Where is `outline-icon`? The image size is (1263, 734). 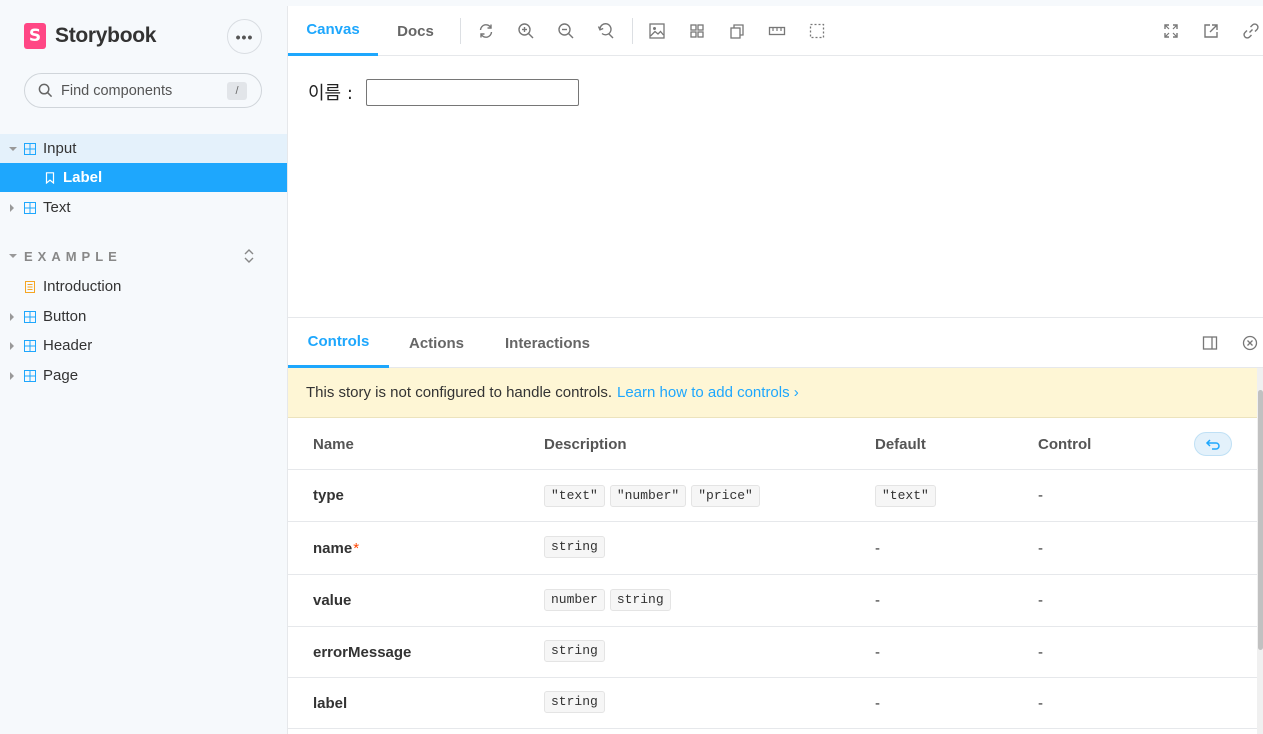 outline-icon is located at coordinates (817, 31).